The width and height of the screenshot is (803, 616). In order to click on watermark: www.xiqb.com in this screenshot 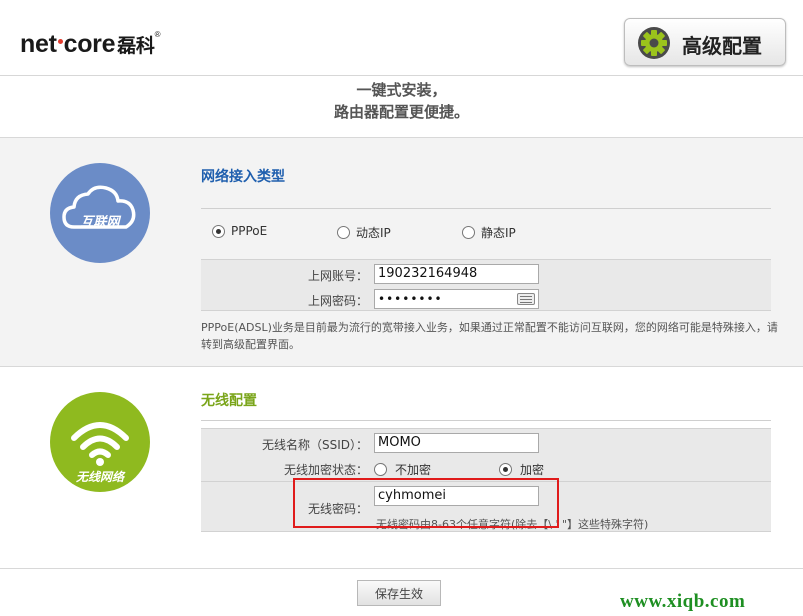, I will do `click(683, 601)`.